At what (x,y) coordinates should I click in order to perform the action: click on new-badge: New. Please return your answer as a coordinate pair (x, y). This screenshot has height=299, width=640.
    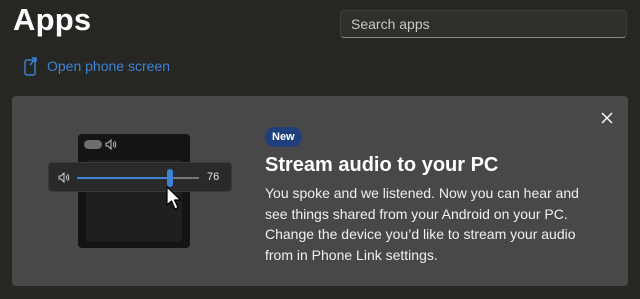
    Looking at the image, I should click on (283, 137).